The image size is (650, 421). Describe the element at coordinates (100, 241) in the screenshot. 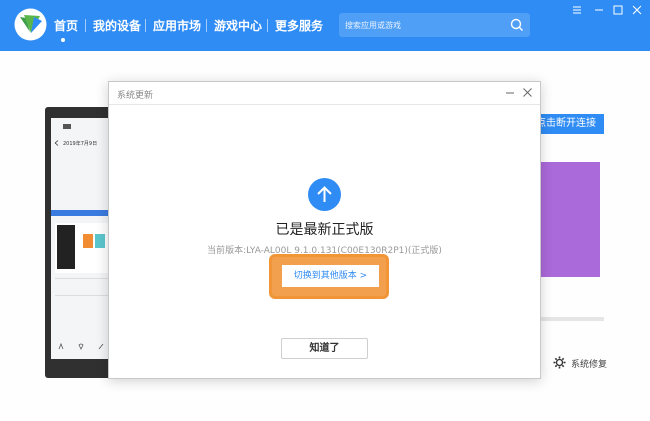

I see `device-tile-teal` at that location.